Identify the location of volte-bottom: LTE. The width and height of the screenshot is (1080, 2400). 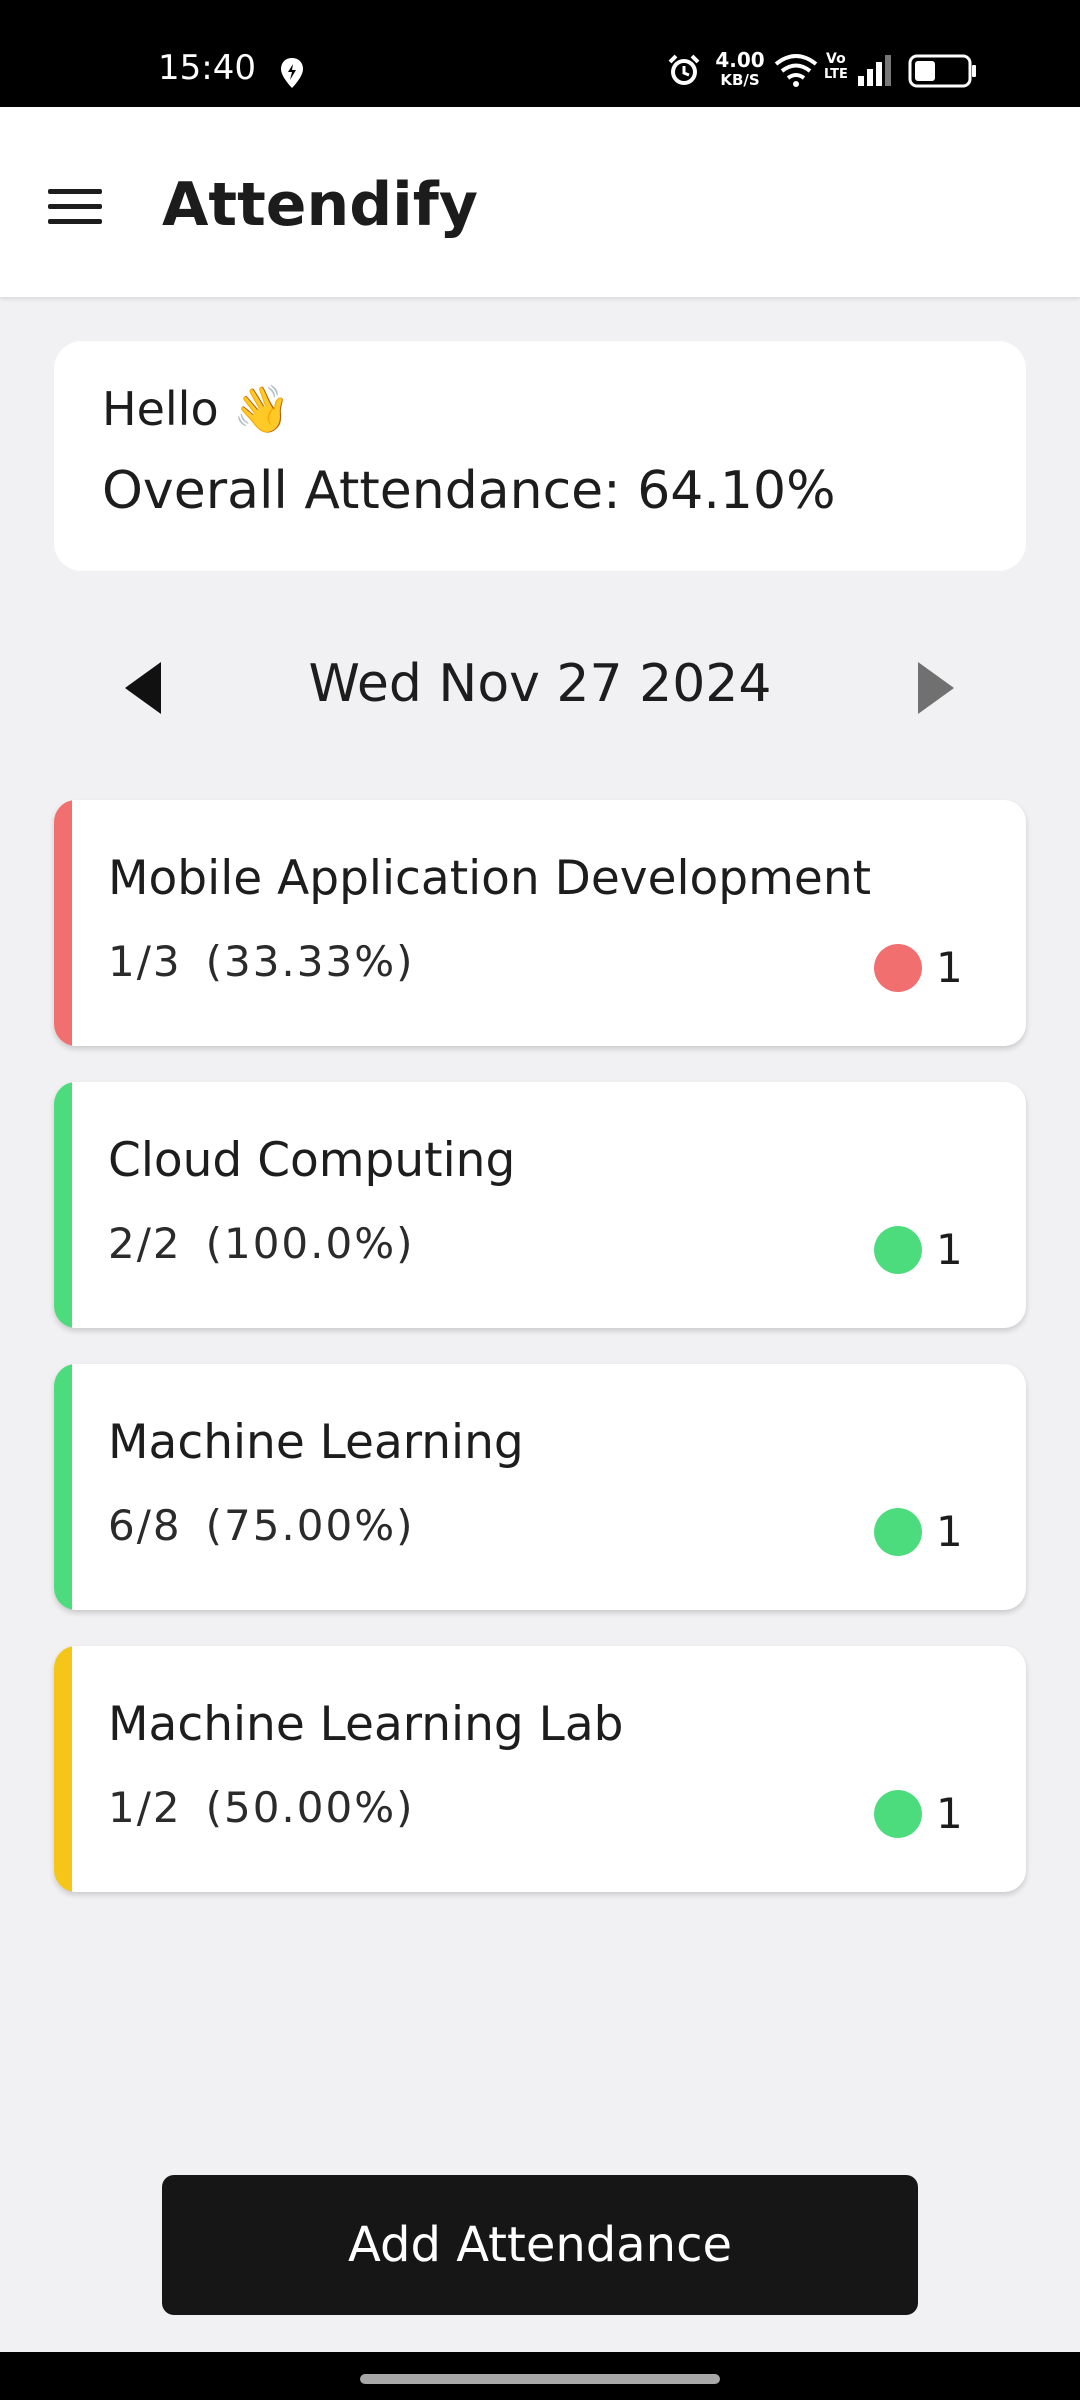
(836, 74).